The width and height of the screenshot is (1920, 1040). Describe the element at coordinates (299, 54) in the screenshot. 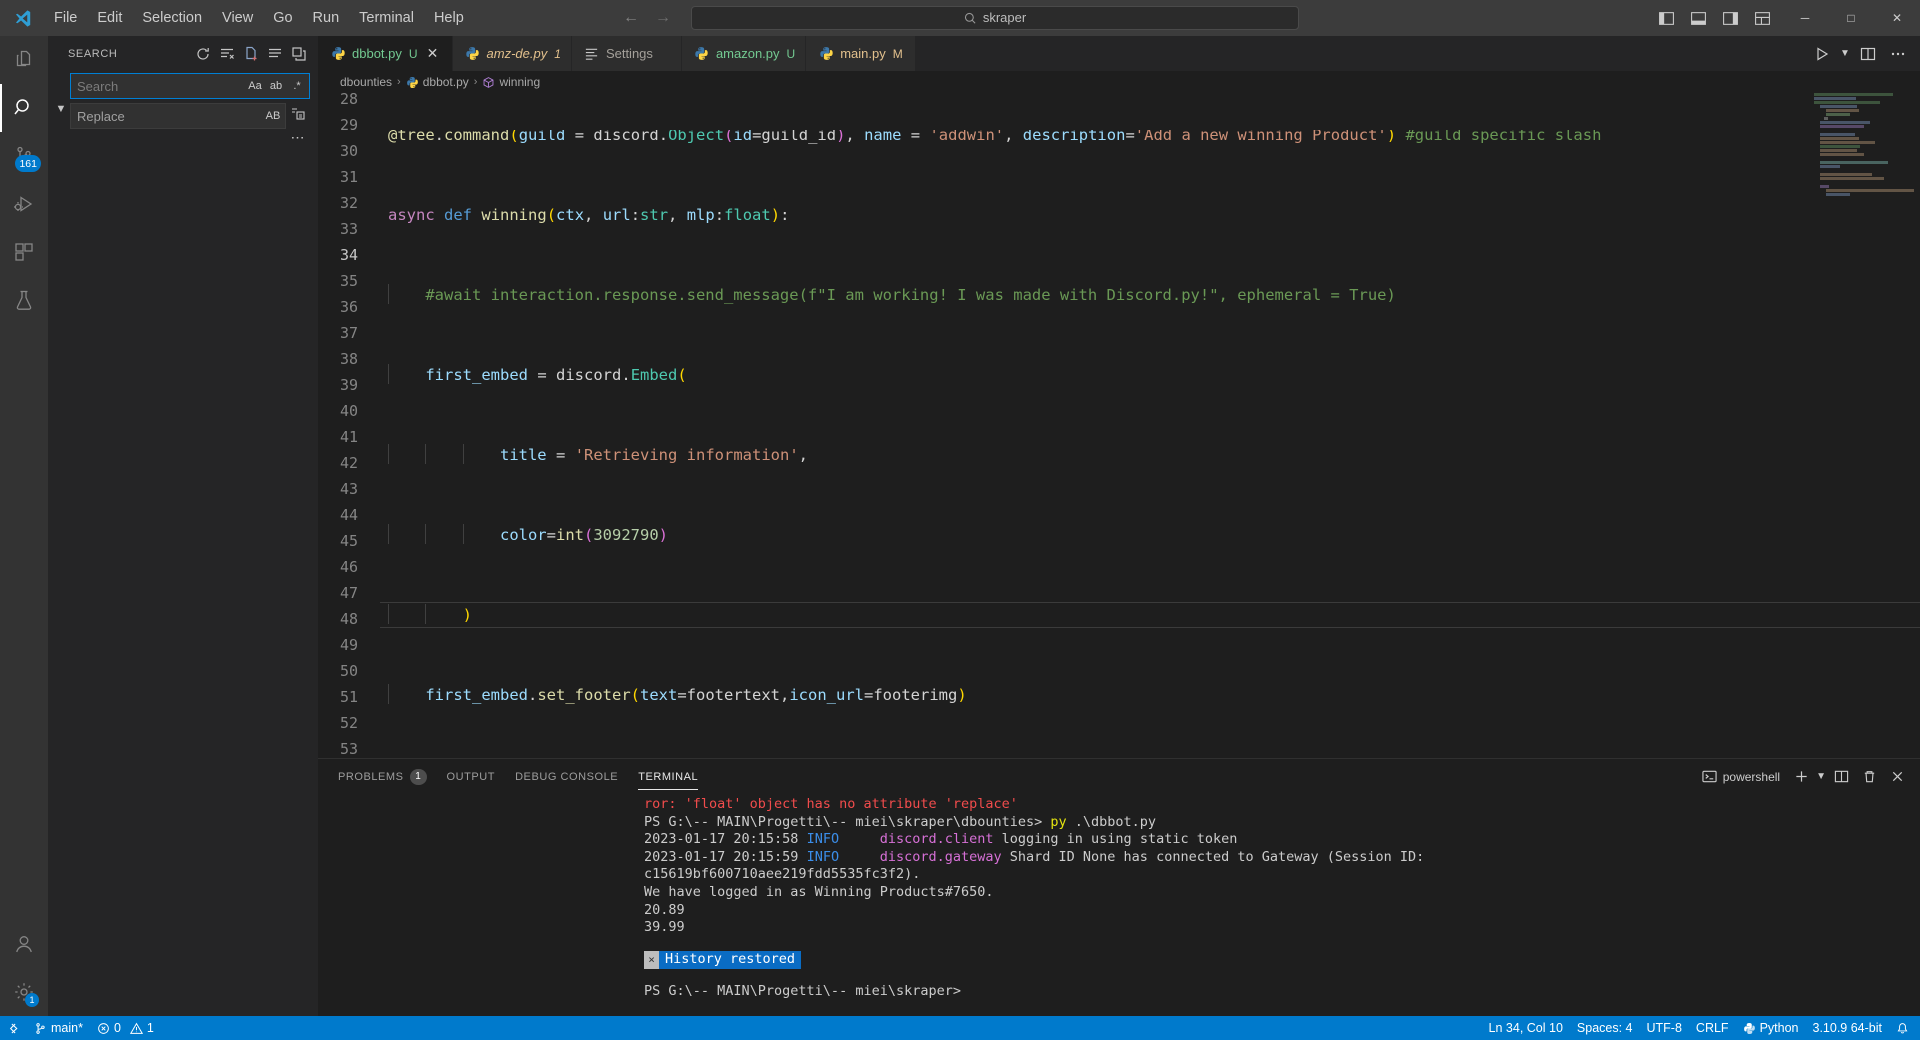

I see `collapse-all-icon` at that location.